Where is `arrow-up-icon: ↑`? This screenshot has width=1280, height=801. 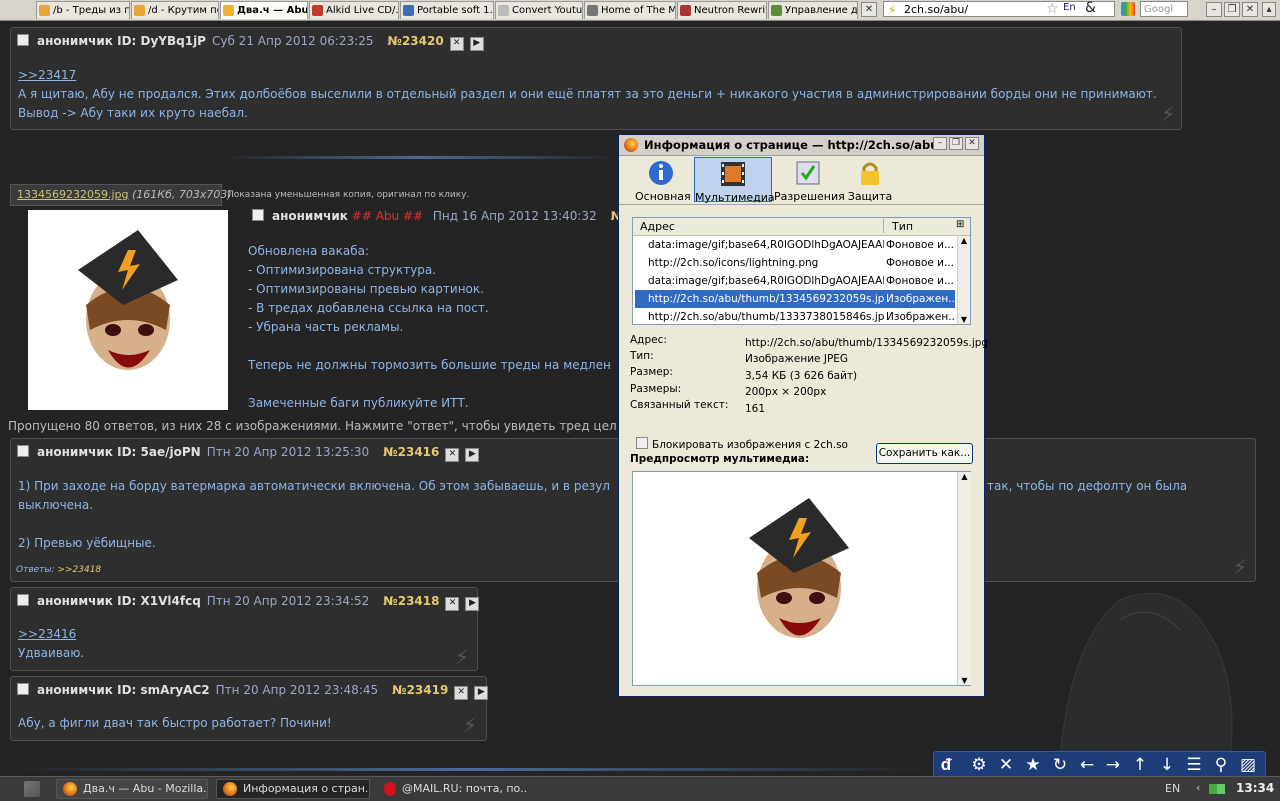
arrow-up-icon: ↑ is located at coordinates (1140, 765).